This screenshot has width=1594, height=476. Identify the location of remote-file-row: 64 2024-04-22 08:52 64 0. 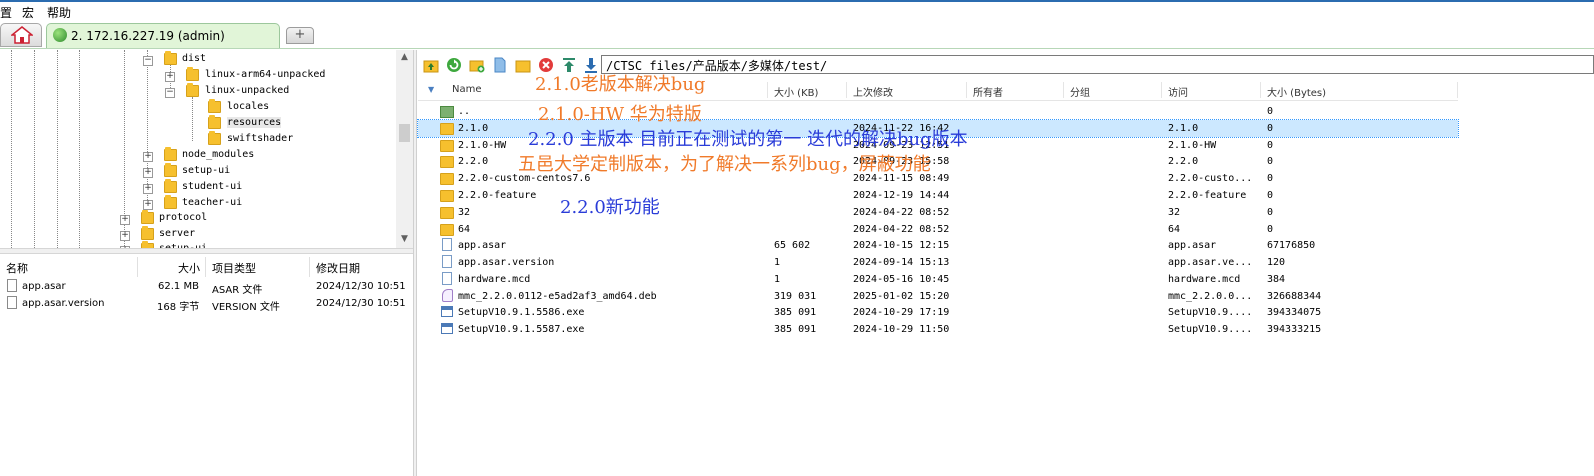
(938, 229).